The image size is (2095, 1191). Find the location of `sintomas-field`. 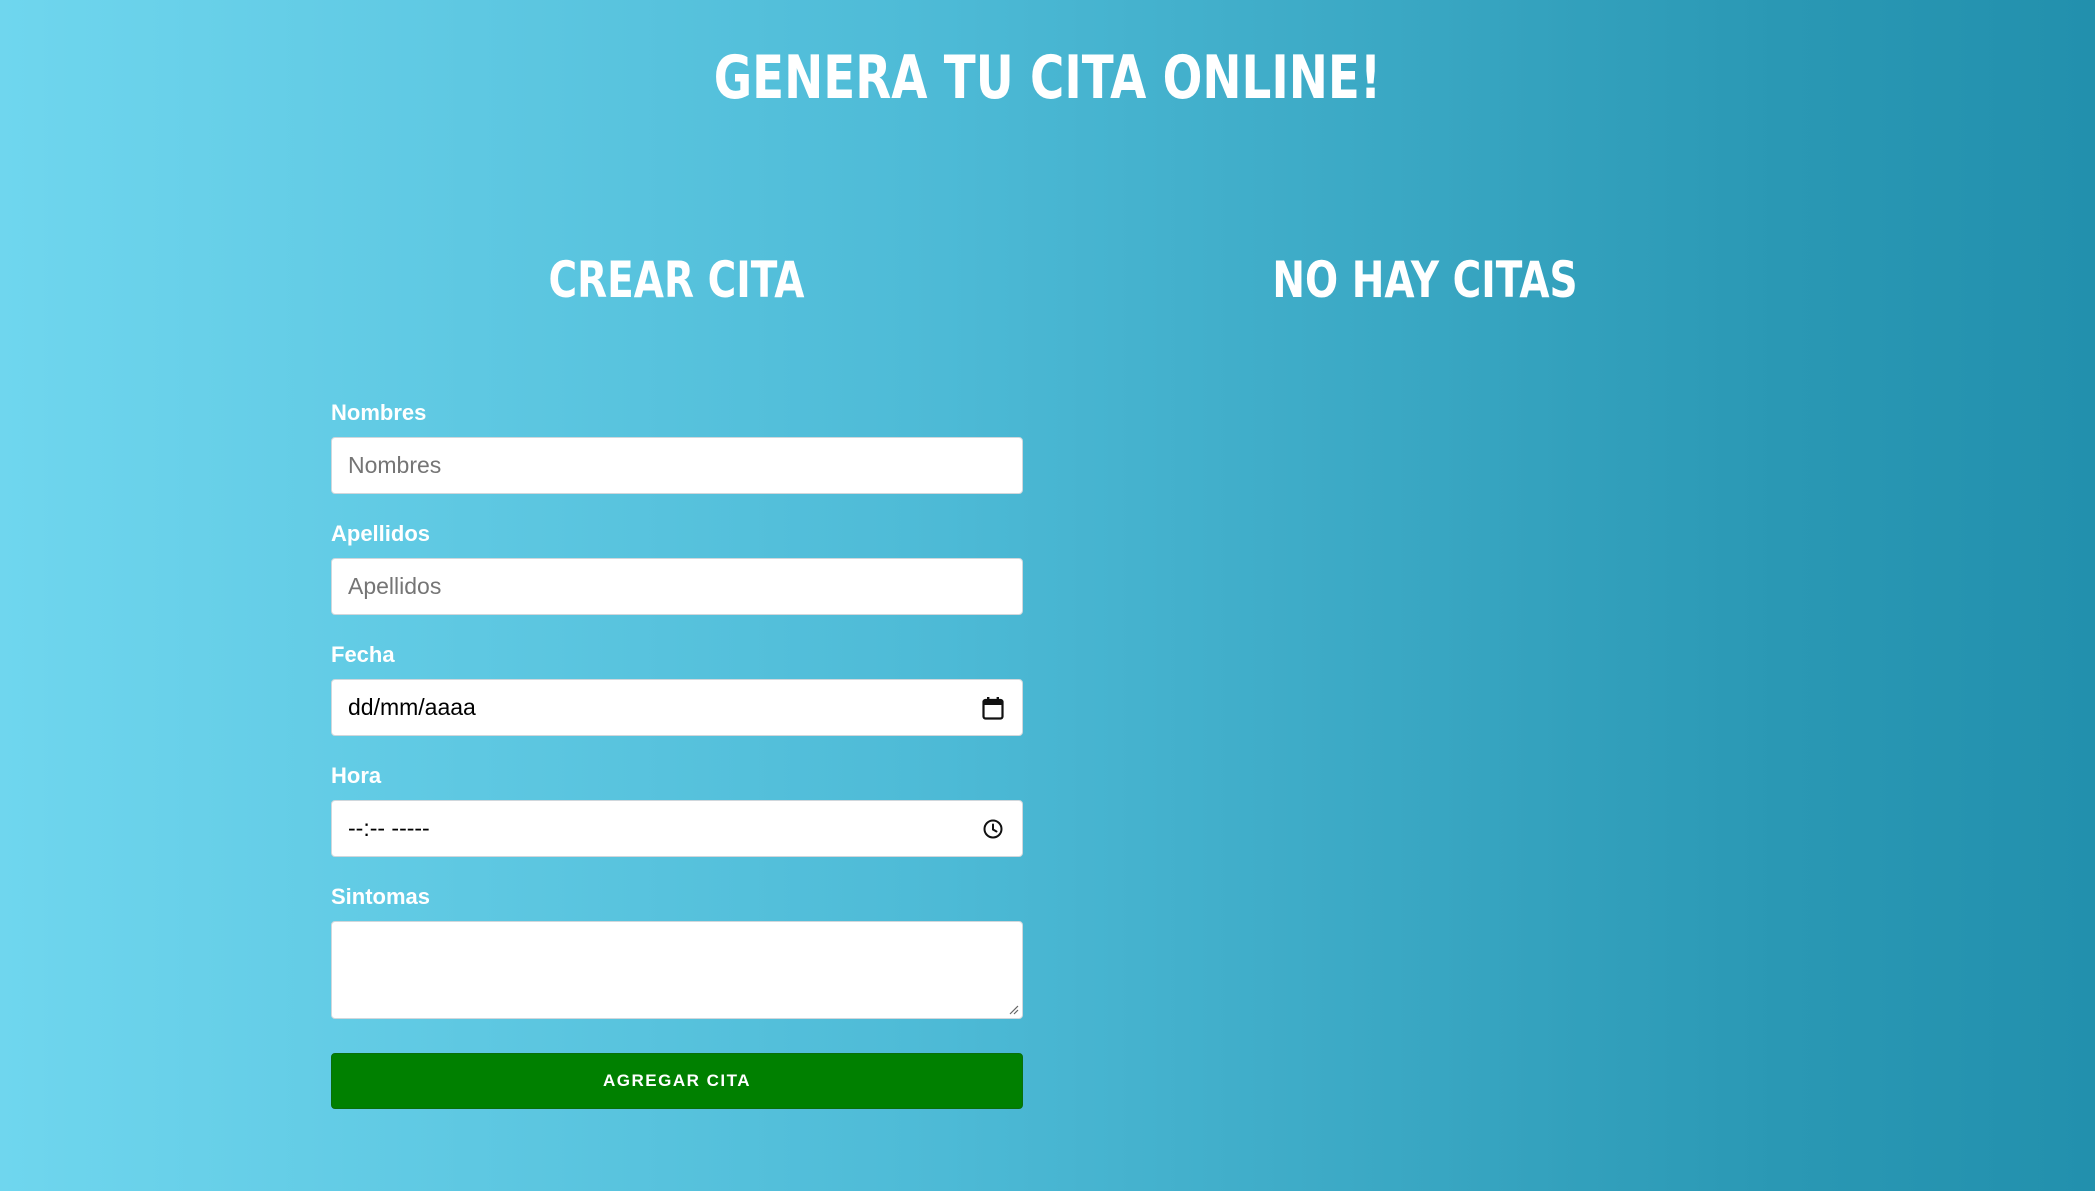

sintomas-field is located at coordinates (677, 970).